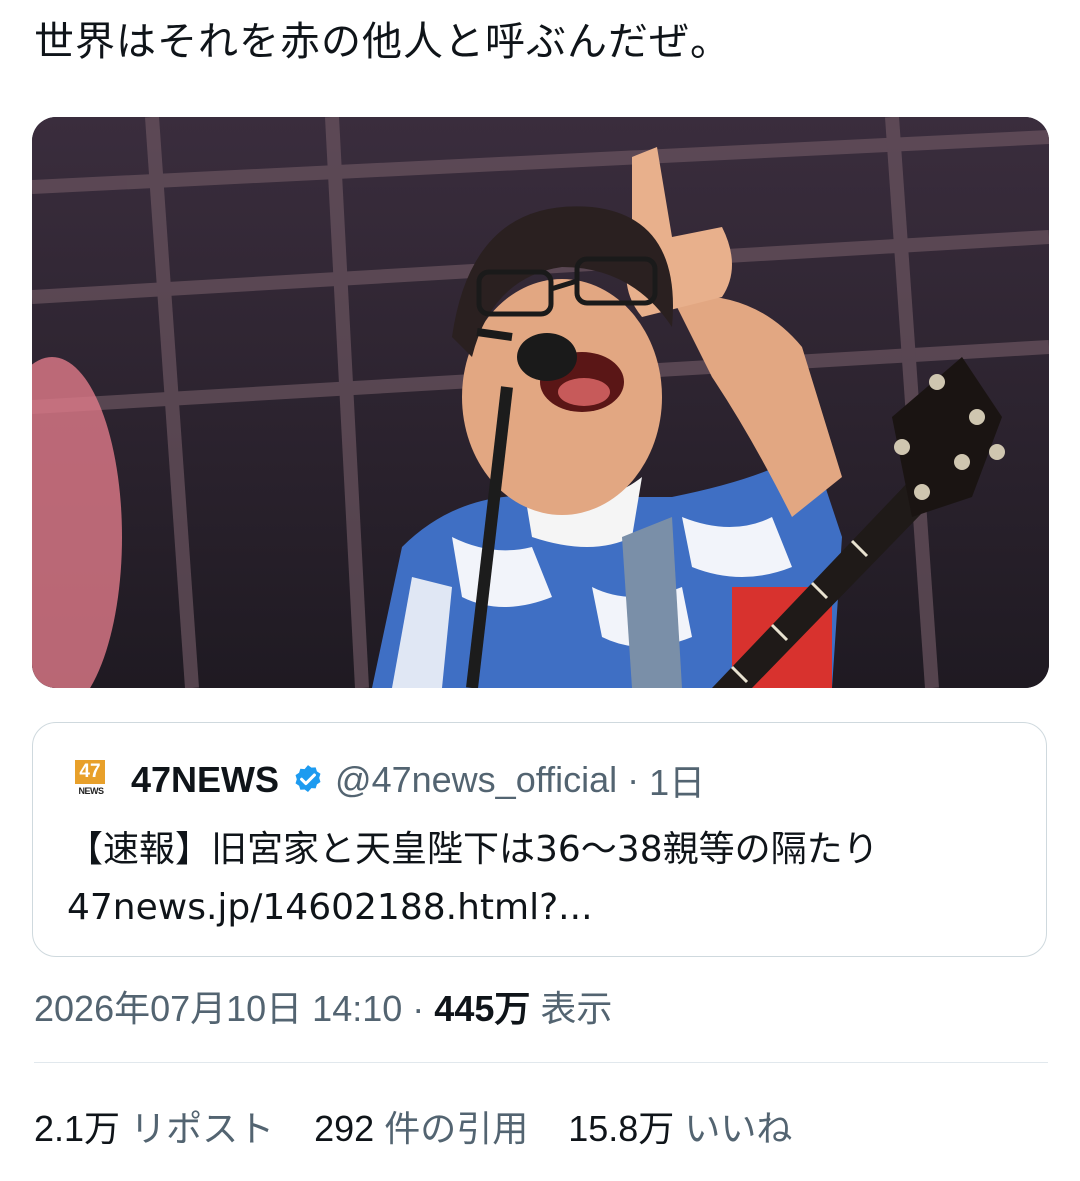  I want to click on reposts-count: 2.1万, so click(77, 1128).